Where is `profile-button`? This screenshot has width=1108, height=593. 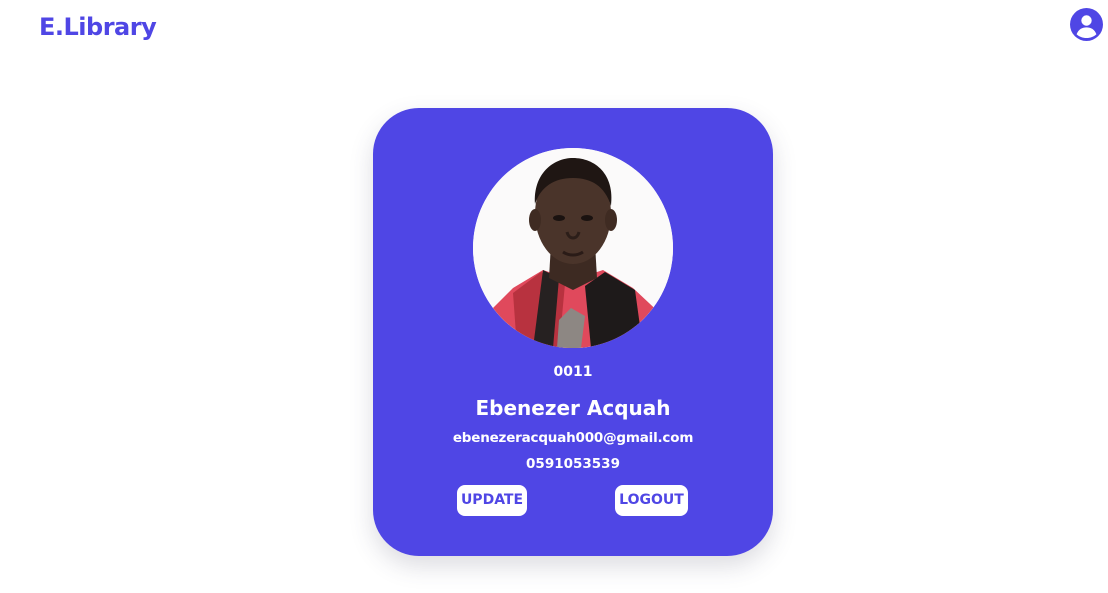
profile-button is located at coordinates (1086, 24).